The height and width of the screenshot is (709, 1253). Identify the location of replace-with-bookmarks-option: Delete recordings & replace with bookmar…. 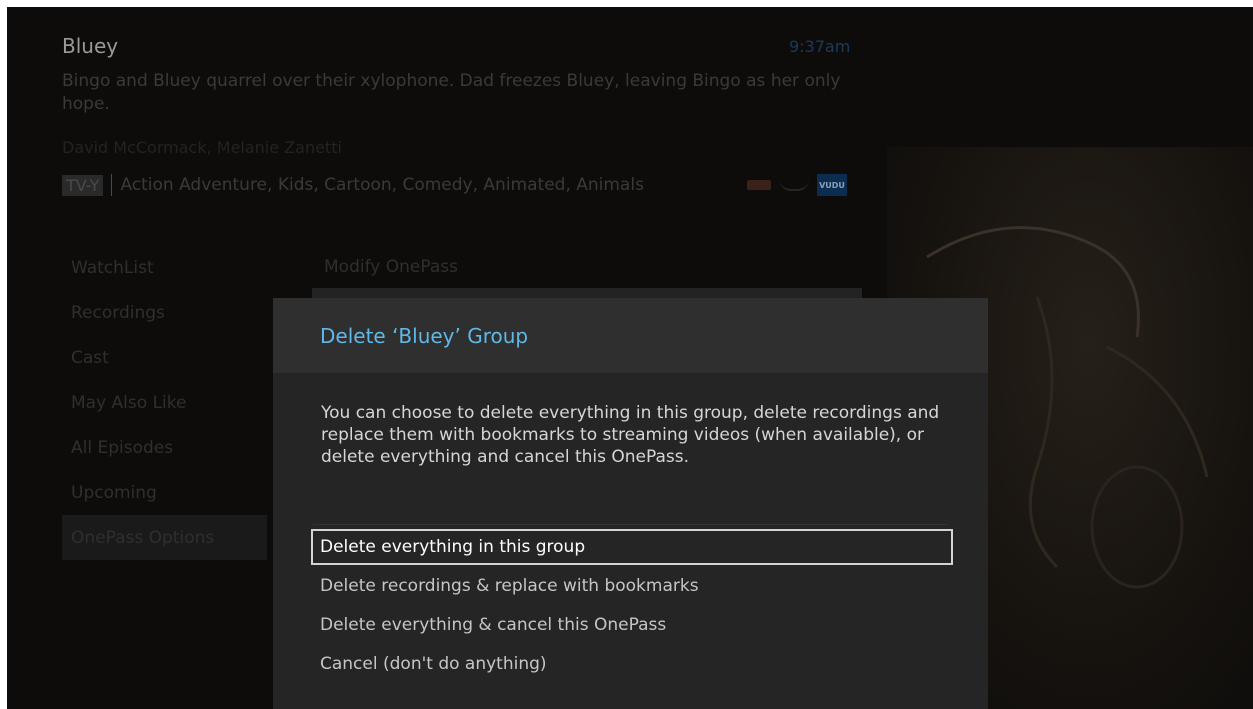
(632, 586).